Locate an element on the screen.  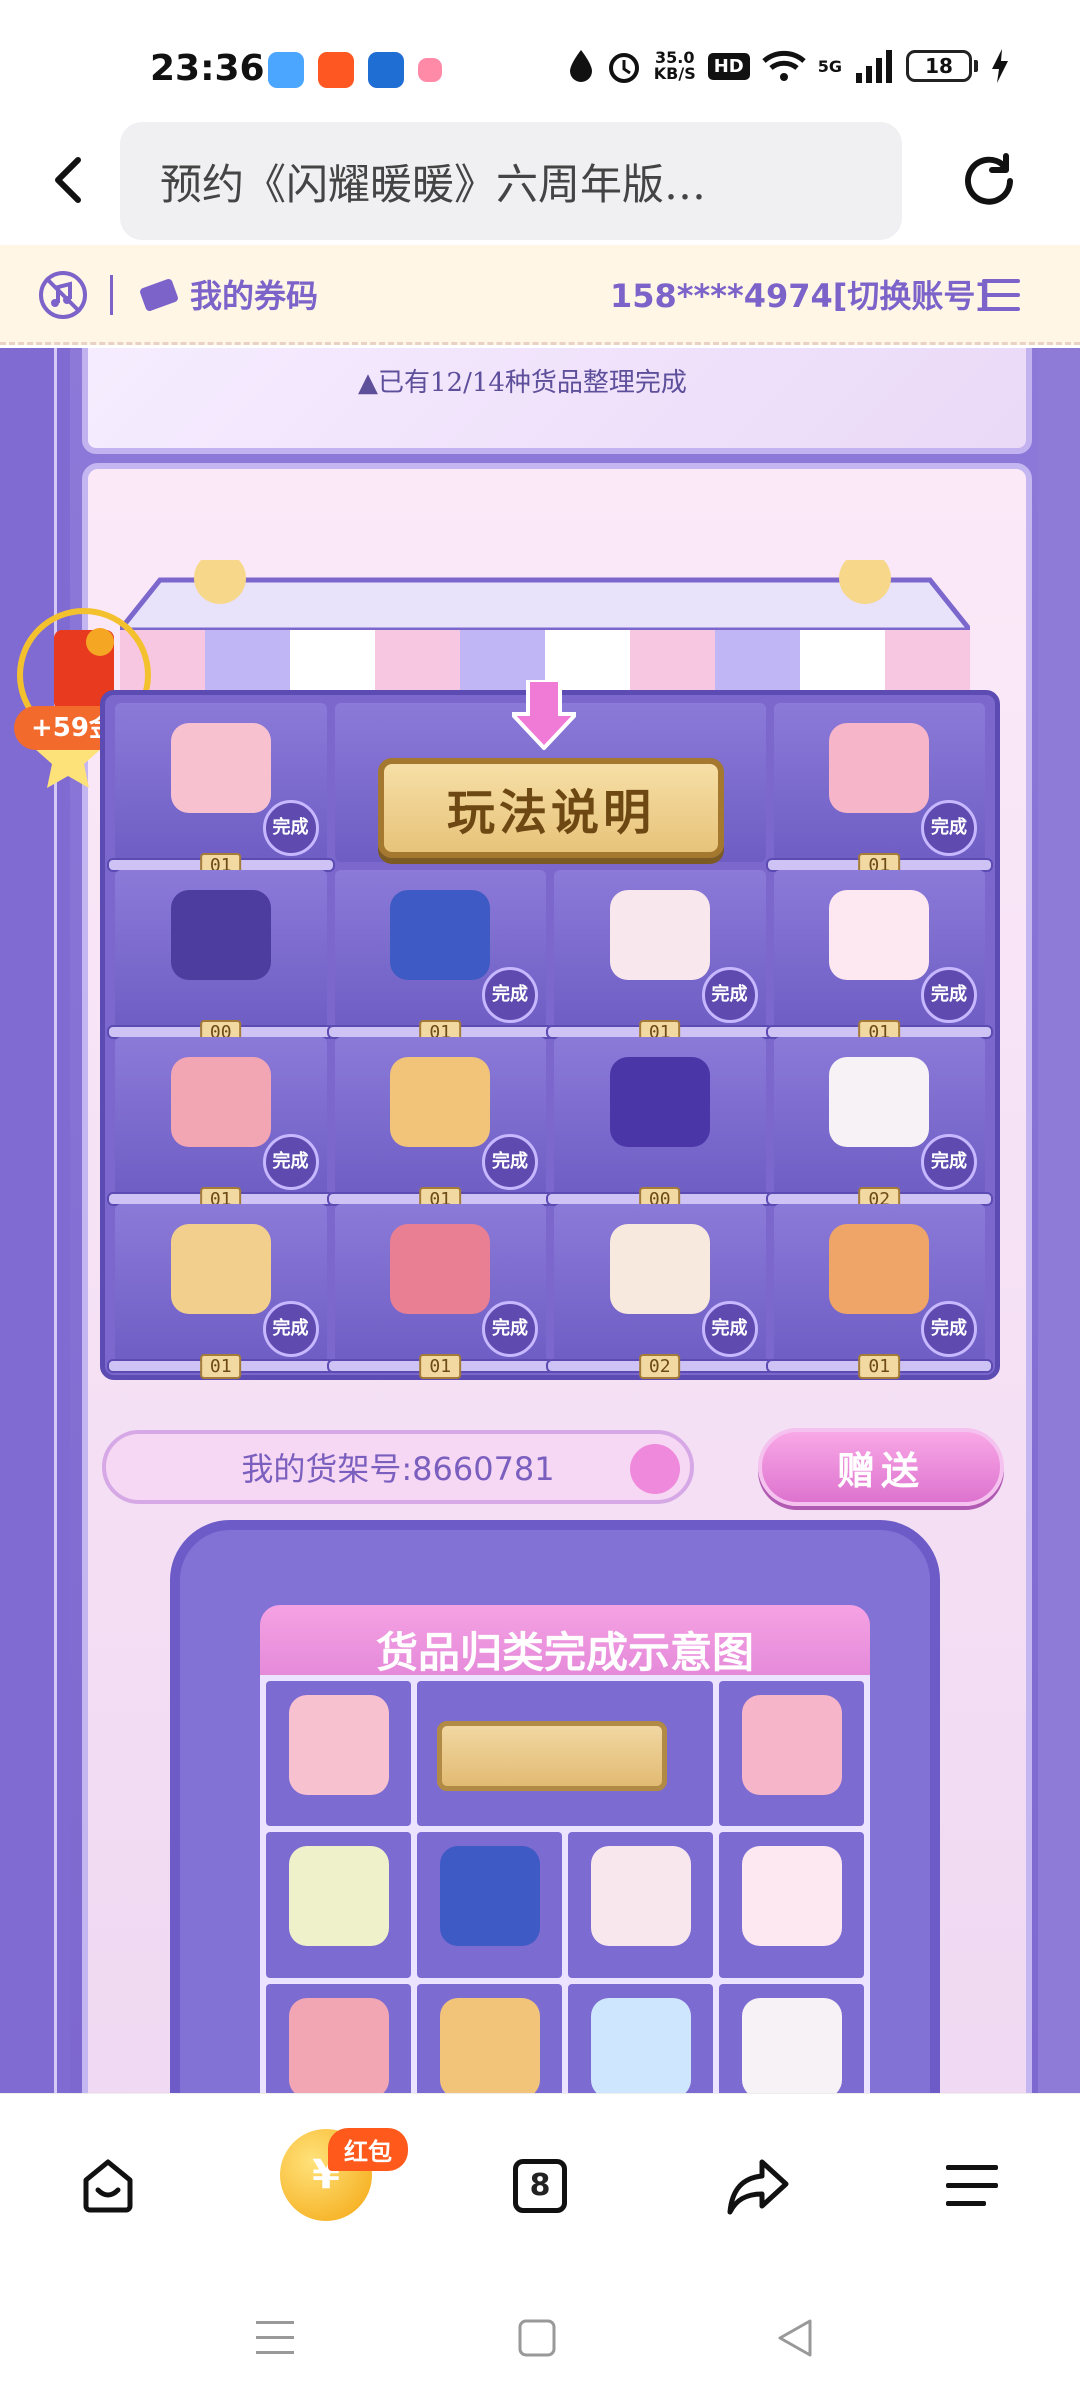
charging-icon is located at coordinates (1000, 66).